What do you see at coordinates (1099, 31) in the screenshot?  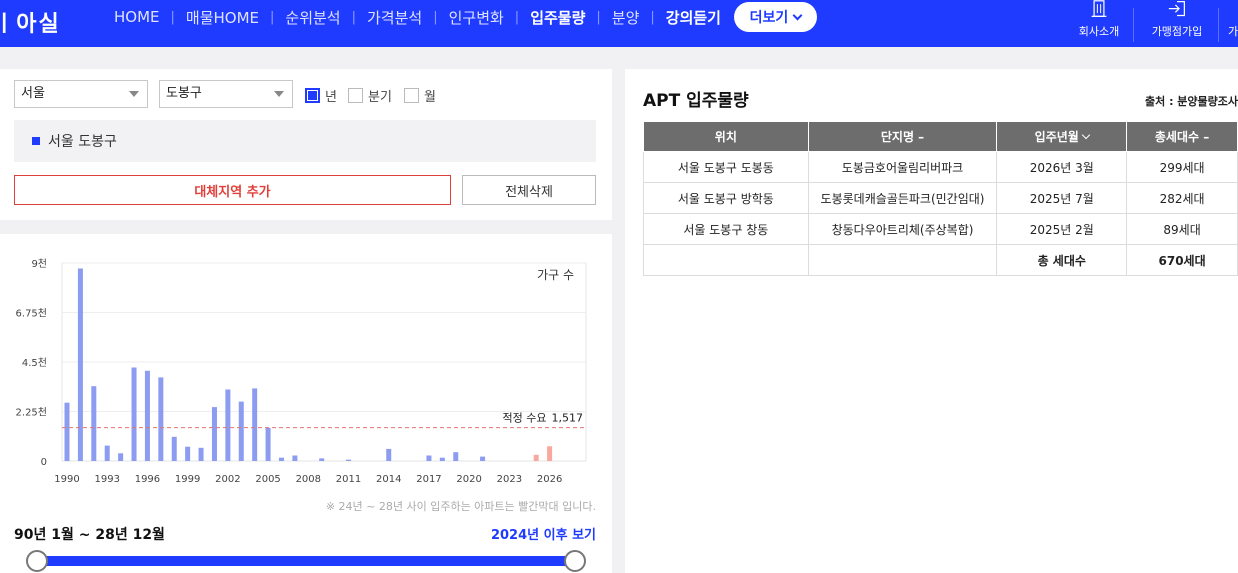 I see `company-intro-label: 회사소개` at bounding box center [1099, 31].